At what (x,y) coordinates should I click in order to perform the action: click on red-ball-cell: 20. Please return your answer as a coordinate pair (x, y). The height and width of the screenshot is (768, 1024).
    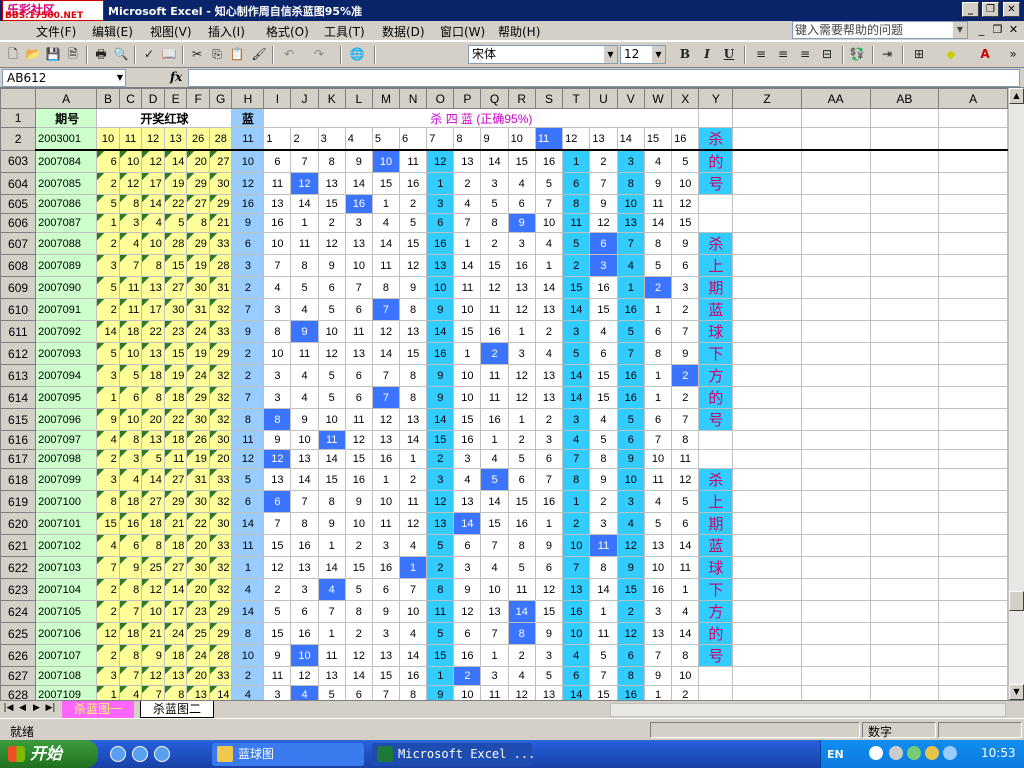
    Looking at the image, I should click on (198, 589).